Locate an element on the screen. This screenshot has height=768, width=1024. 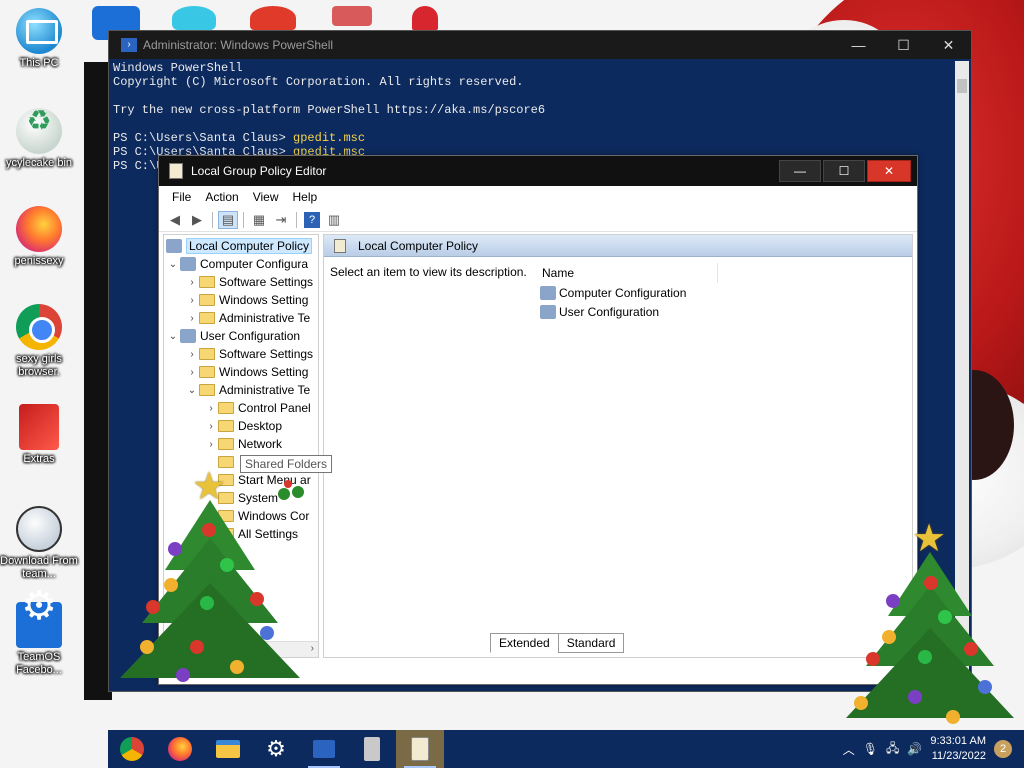
taskbar-chrome is located at coordinates (132, 749).